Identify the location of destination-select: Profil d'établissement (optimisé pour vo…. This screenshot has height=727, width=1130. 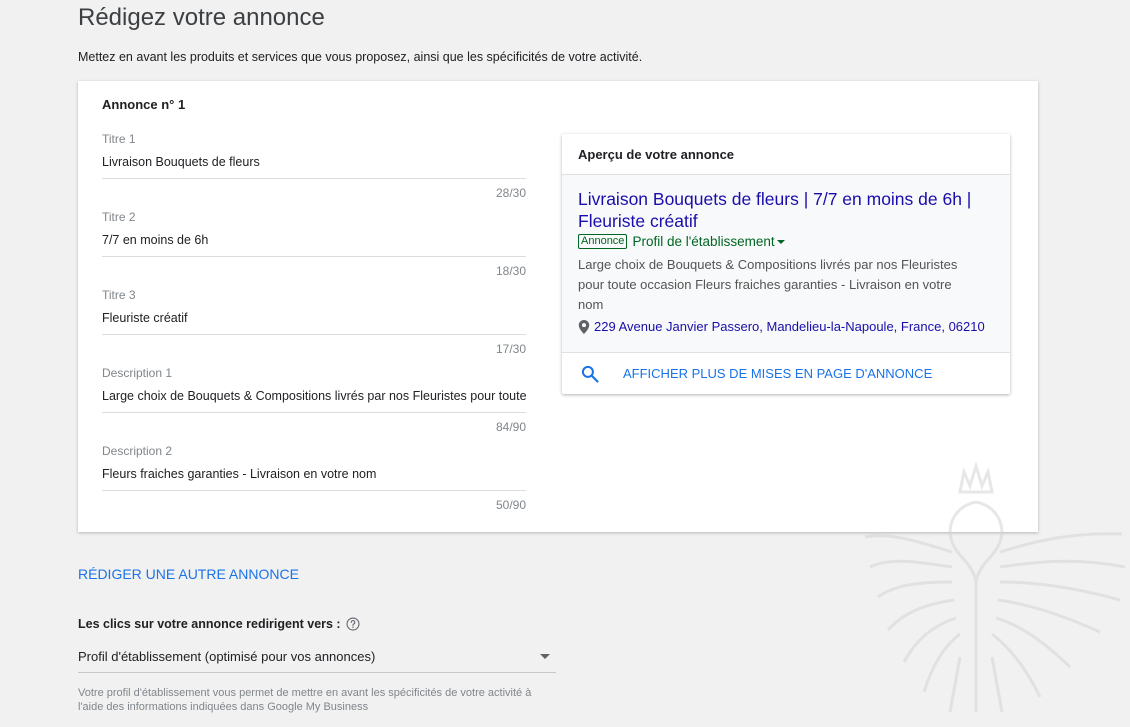
(317, 659).